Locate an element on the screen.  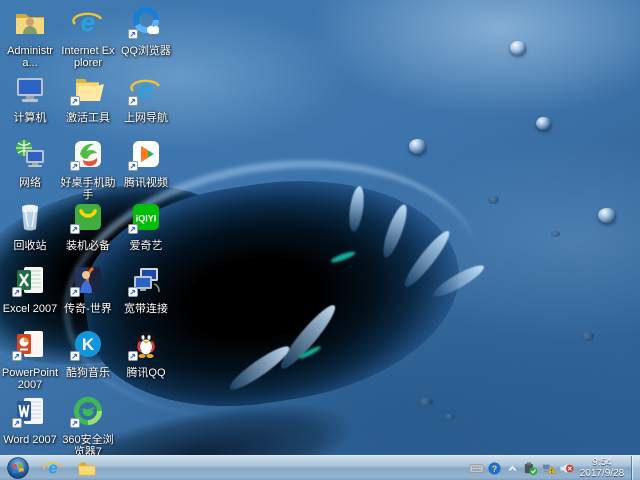
desktop-icon-essential-software: 装机必备 is located at coordinates (88, 226).